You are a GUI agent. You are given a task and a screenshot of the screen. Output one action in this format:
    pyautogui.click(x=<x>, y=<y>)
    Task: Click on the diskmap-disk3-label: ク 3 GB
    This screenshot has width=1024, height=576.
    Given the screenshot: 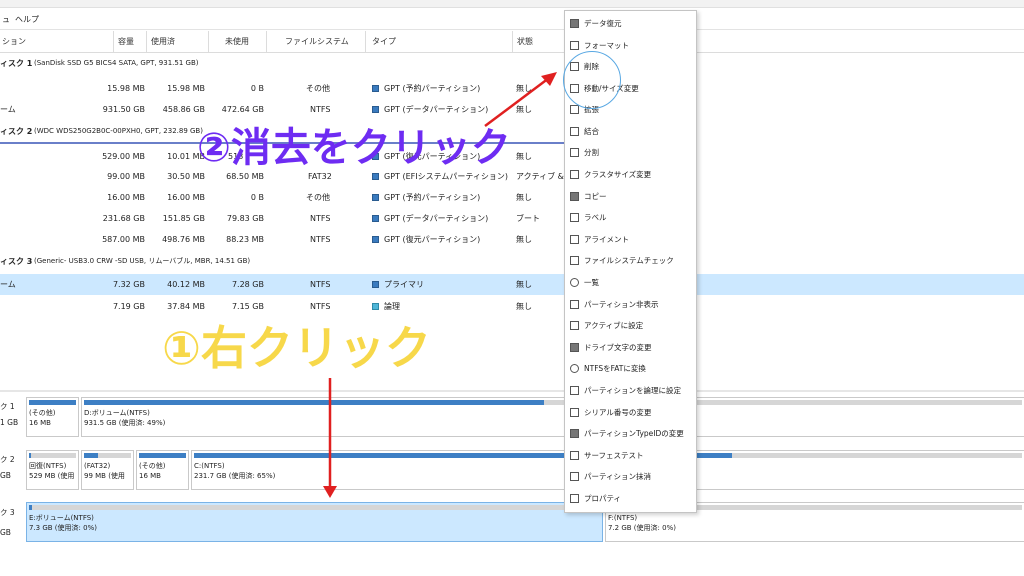 What is the action you would take?
    pyautogui.click(x=11, y=522)
    